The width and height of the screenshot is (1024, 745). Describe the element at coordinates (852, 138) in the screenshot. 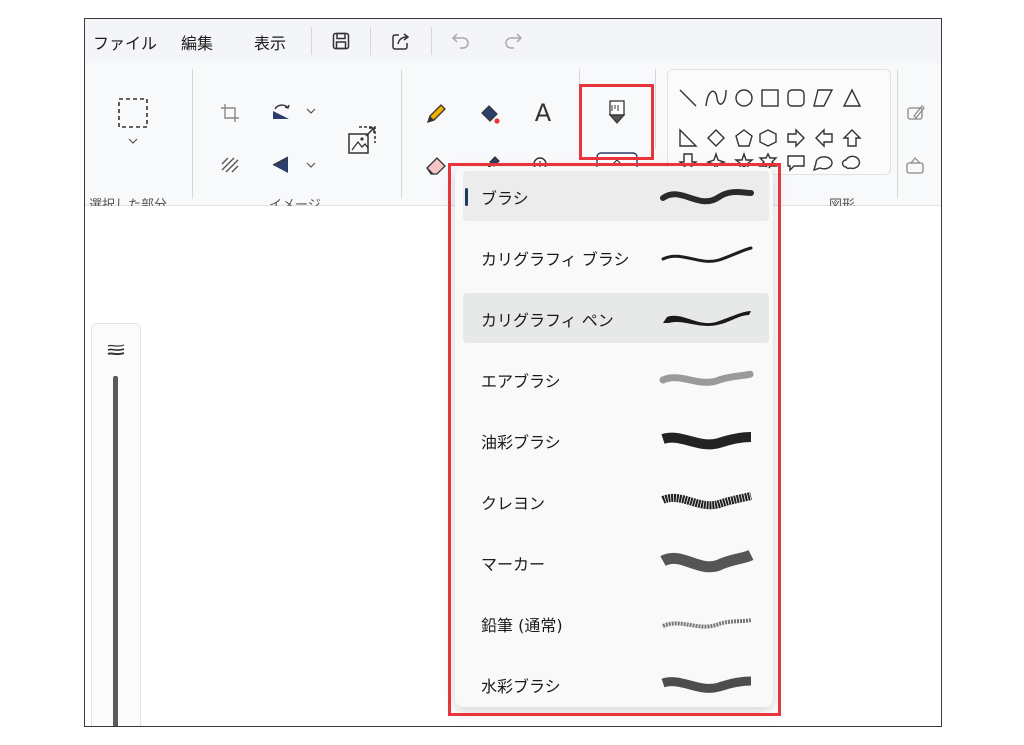

I see `up-arrow-shape-icon` at that location.